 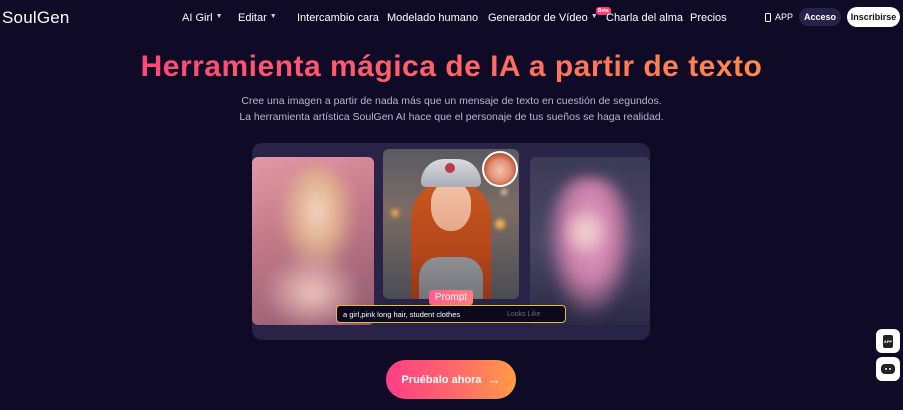 I want to click on signup-button: Inscribirse, so click(x=873, y=17).